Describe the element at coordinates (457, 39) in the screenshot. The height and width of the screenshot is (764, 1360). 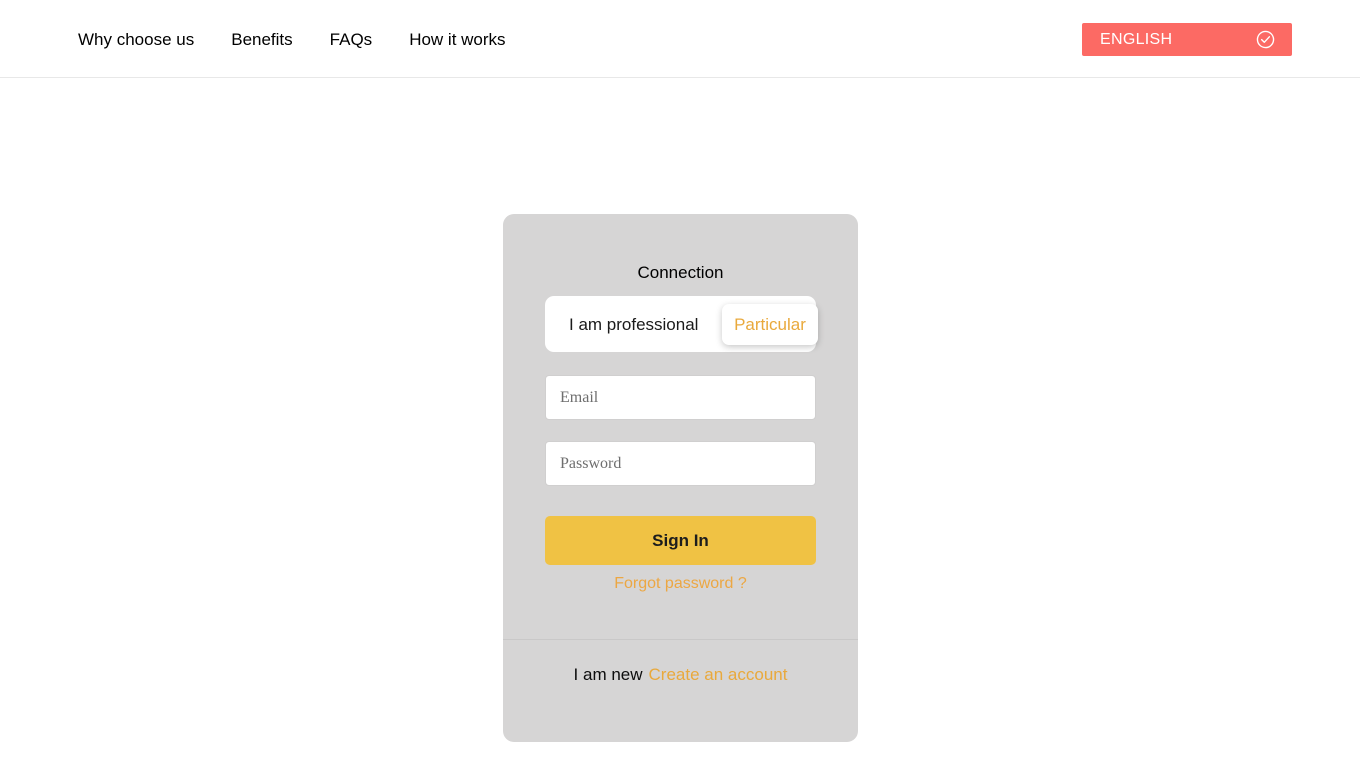
I see `nav-item-how-it-works: How it works` at that location.